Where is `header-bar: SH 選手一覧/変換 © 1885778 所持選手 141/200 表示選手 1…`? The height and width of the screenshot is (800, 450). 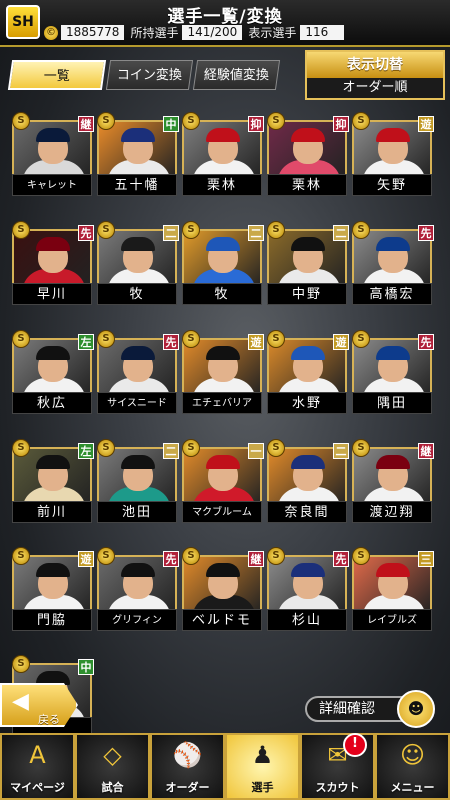 header-bar: SH 選手一覧/変換 © 1885778 所持選手 141/200 表示選手 1… is located at coordinates (225, 23).